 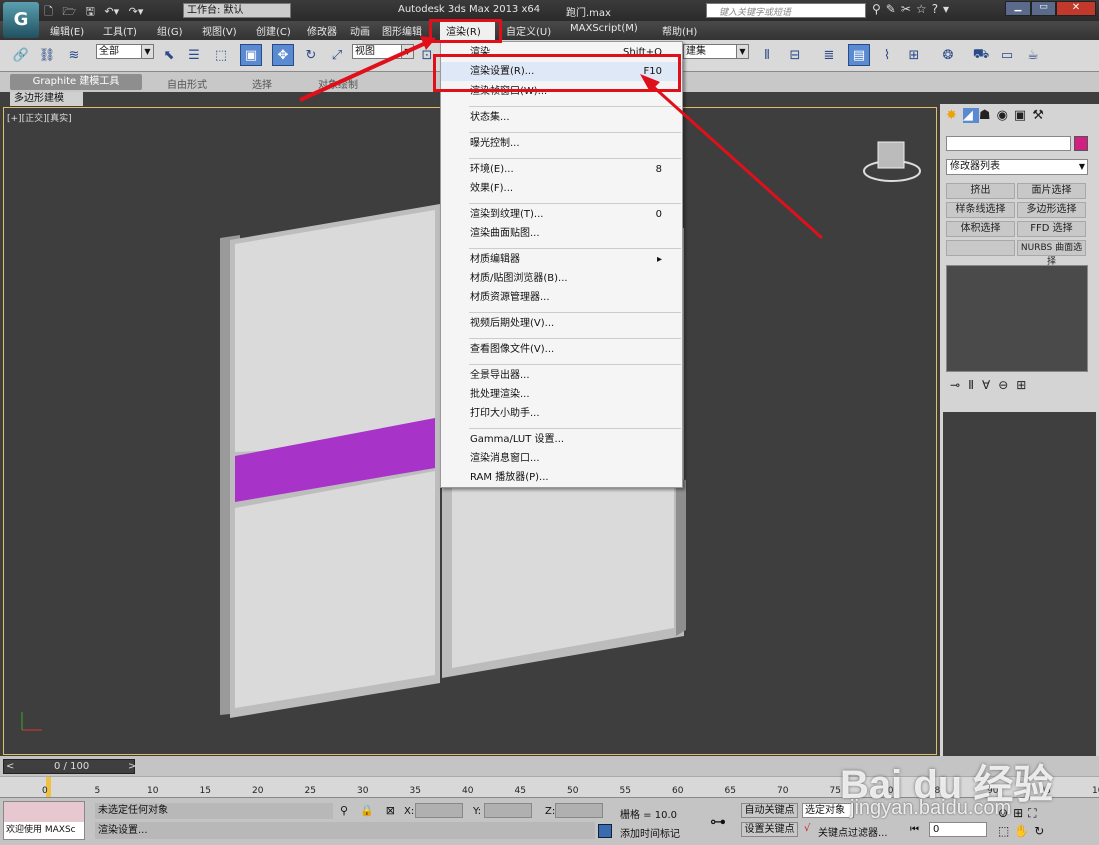 What do you see at coordinates (893, 9) in the screenshot?
I see `tools-icon: ✎` at bounding box center [893, 9].